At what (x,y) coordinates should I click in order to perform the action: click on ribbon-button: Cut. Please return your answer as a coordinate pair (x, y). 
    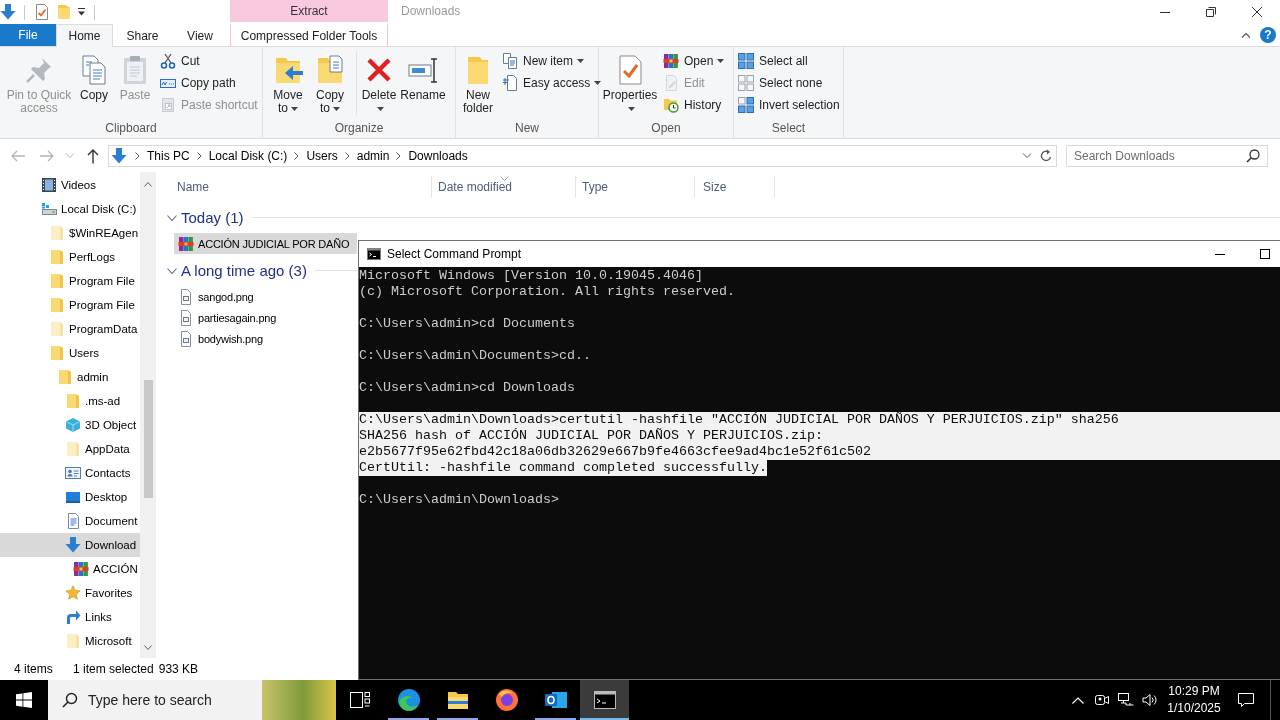
    Looking at the image, I should click on (209, 61).